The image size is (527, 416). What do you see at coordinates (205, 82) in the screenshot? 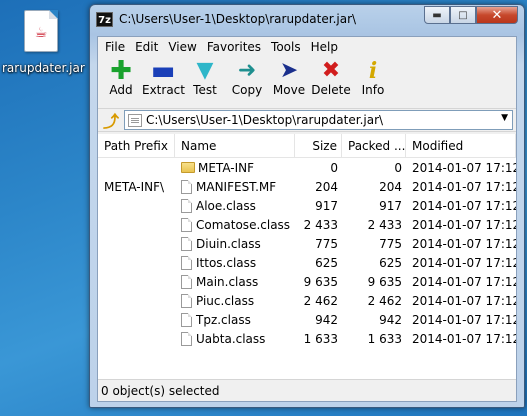
I see `test-button: ▼ Test` at bounding box center [205, 82].